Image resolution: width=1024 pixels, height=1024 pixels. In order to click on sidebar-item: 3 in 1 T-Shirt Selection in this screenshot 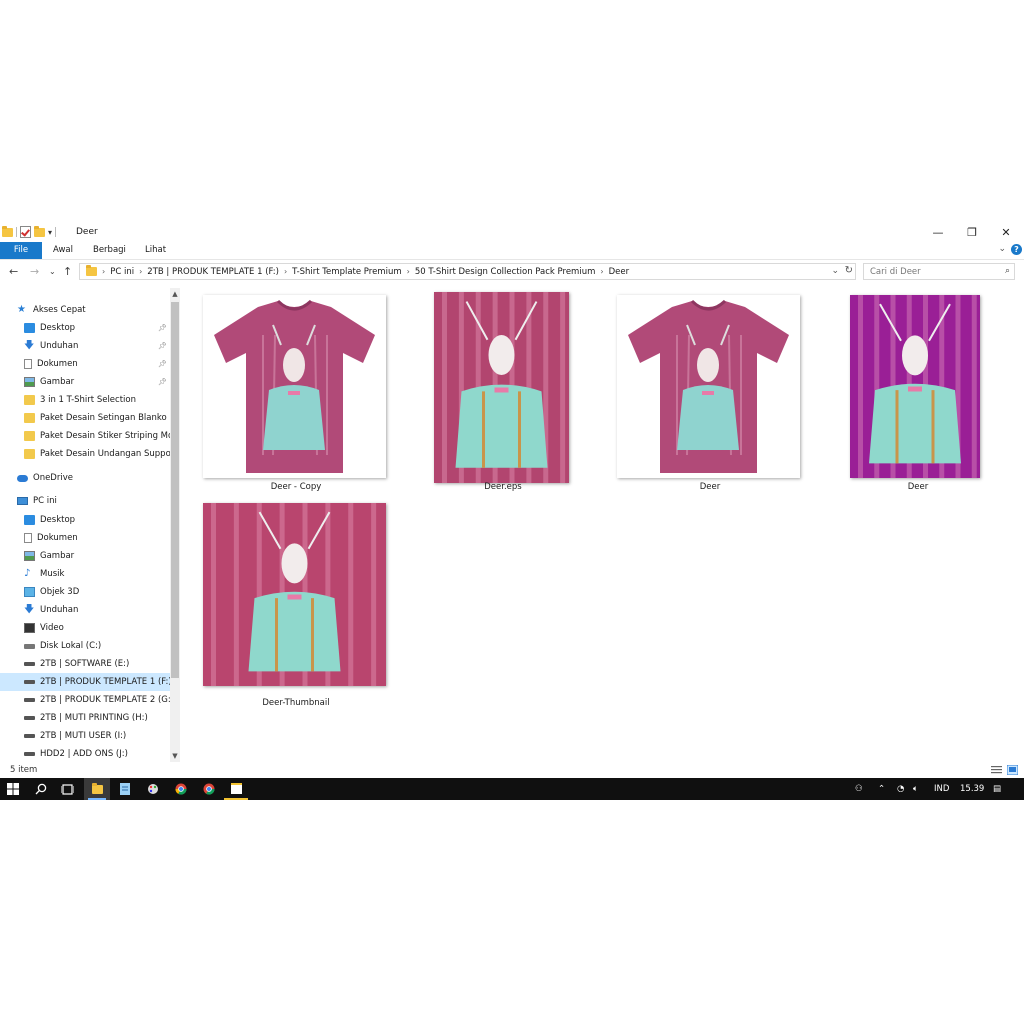, I will do `click(85, 400)`.